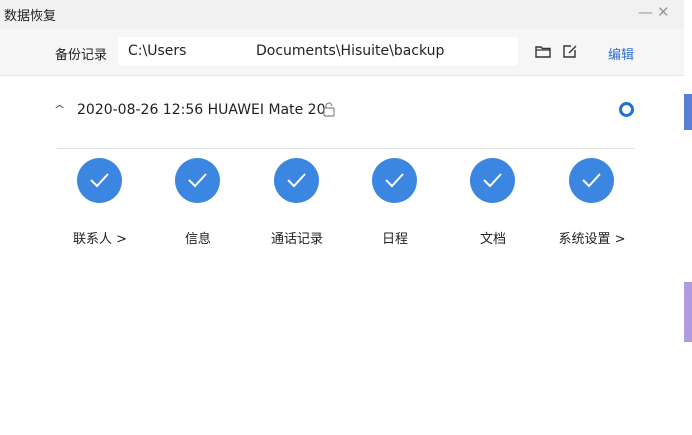 The height and width of the screenshot is (435, 692). Describe the element at coordinates (296, 239) in the screenshot. I see `category-label: 通话记录` at that location.